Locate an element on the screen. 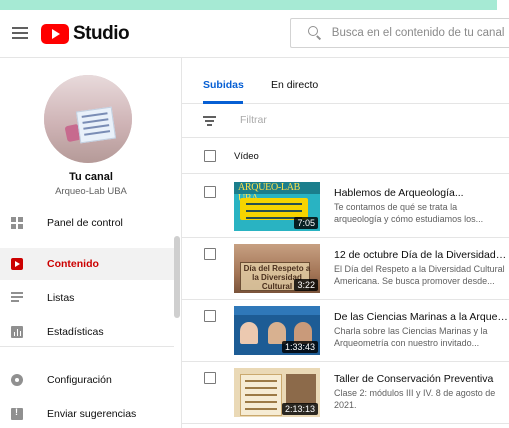 Image resolution: width=509 pixels, height=428 pixels. sidebar-item-content: Contenido is located at coordinates (87, 264).